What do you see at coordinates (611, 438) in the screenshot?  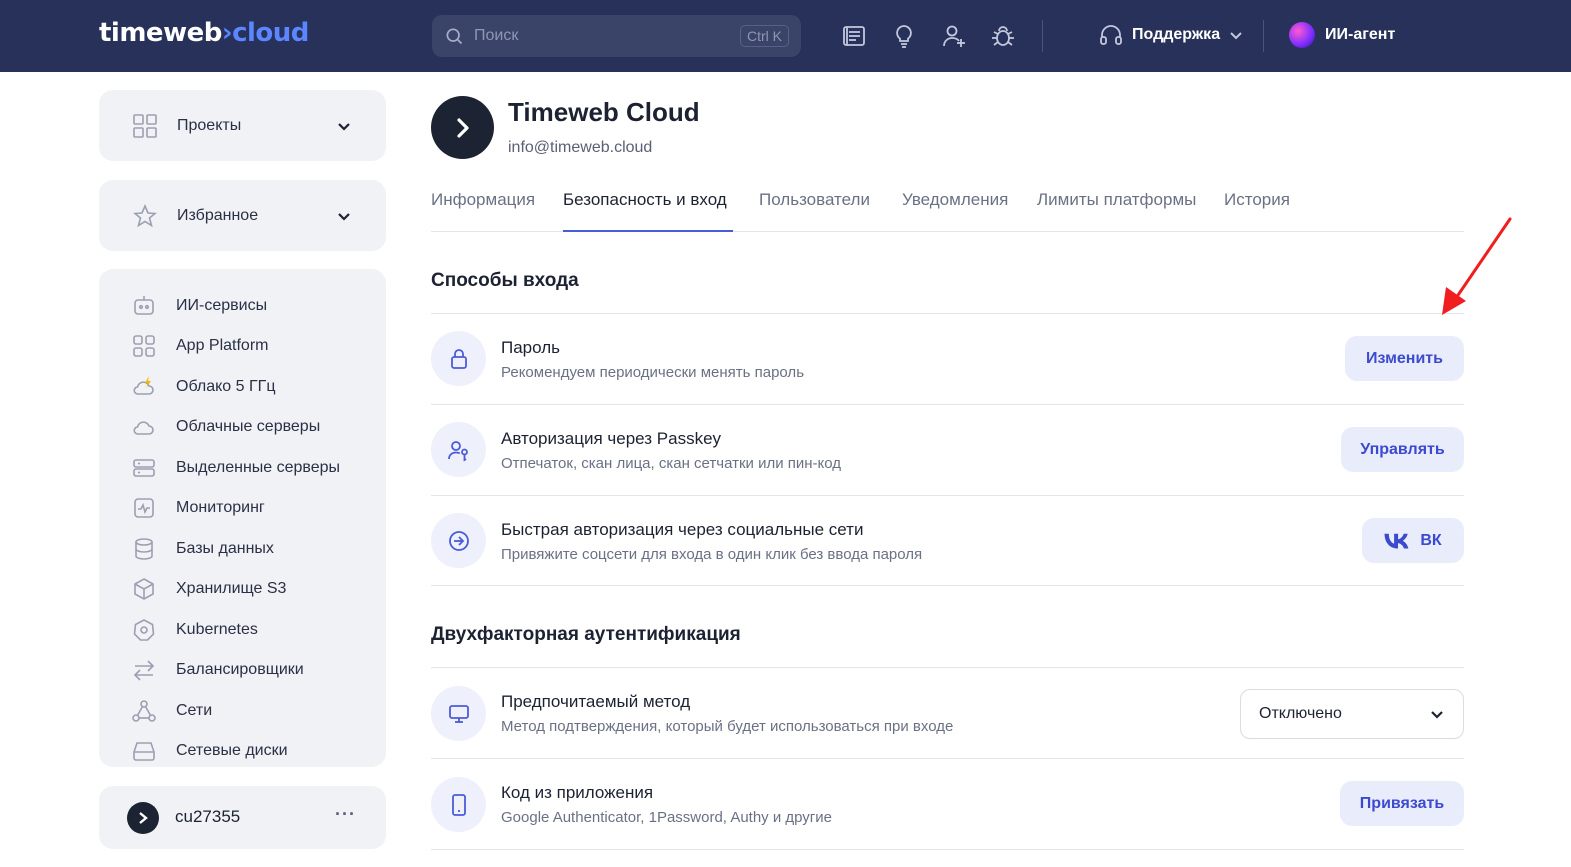 I see `passkey-title: Авторизация через Passkey` at bounding box center [611, 438].